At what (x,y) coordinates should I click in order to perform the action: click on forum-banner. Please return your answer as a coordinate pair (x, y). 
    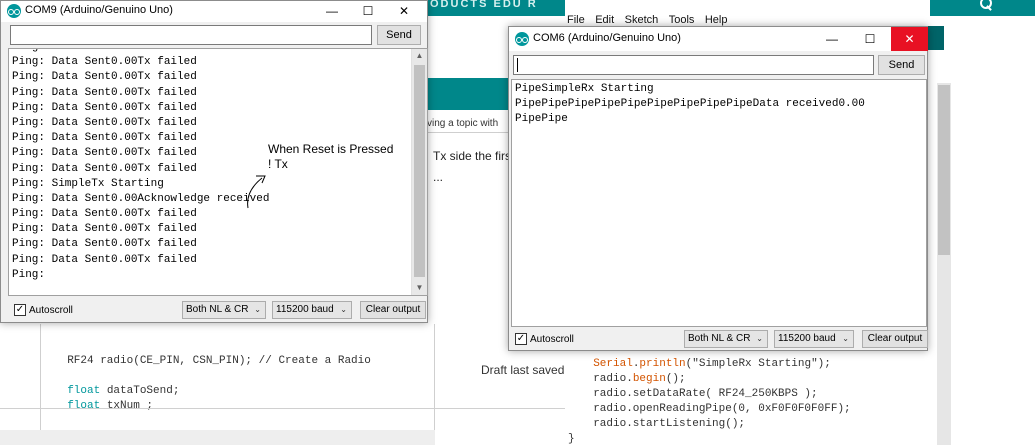
    Looking at the image, I should click on (468, 94).